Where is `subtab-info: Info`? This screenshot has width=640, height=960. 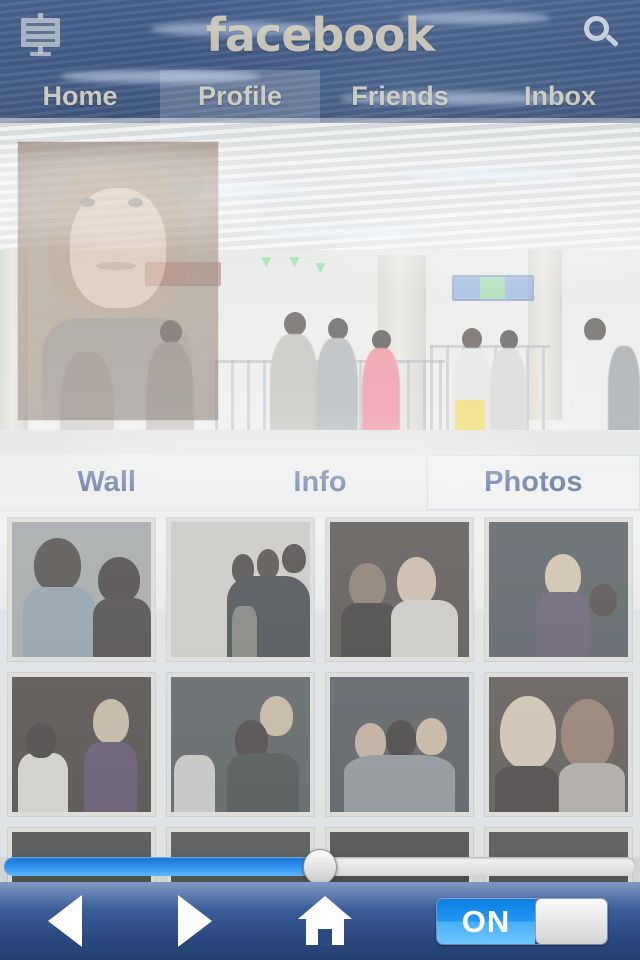
subtab-info: Info is located at coordinates (320, 482).